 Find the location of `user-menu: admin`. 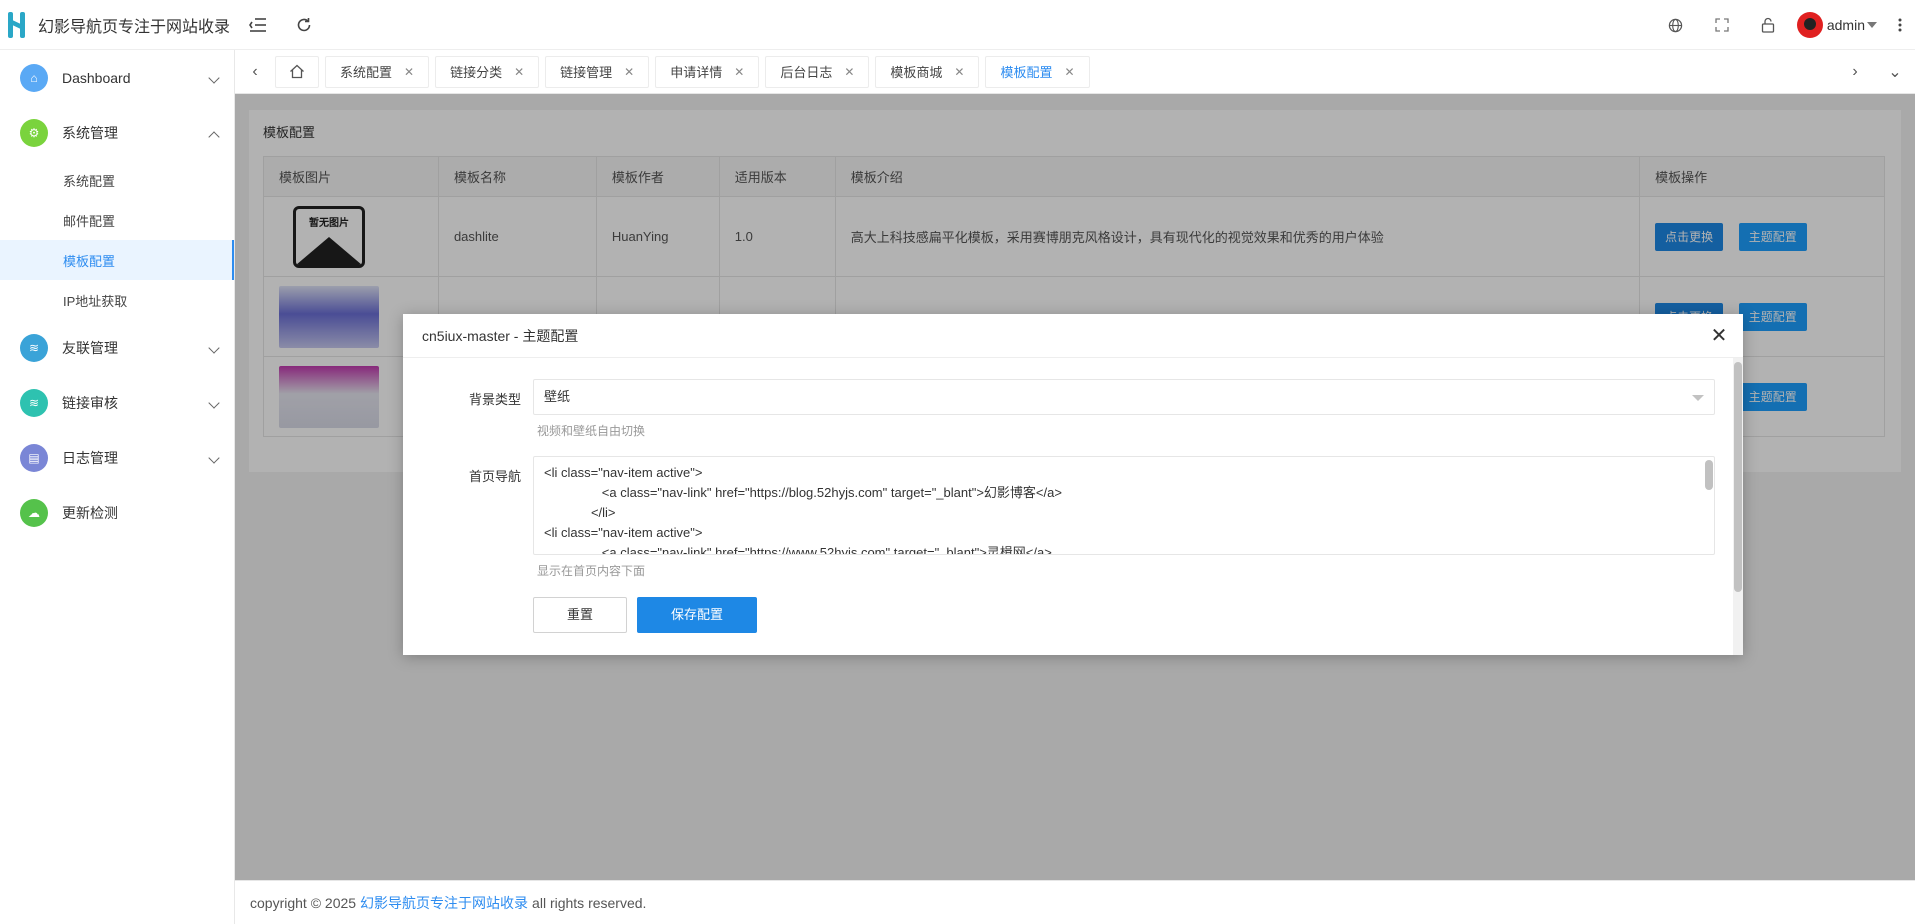

user-menu: admin is located at coordinates (1838, 25).